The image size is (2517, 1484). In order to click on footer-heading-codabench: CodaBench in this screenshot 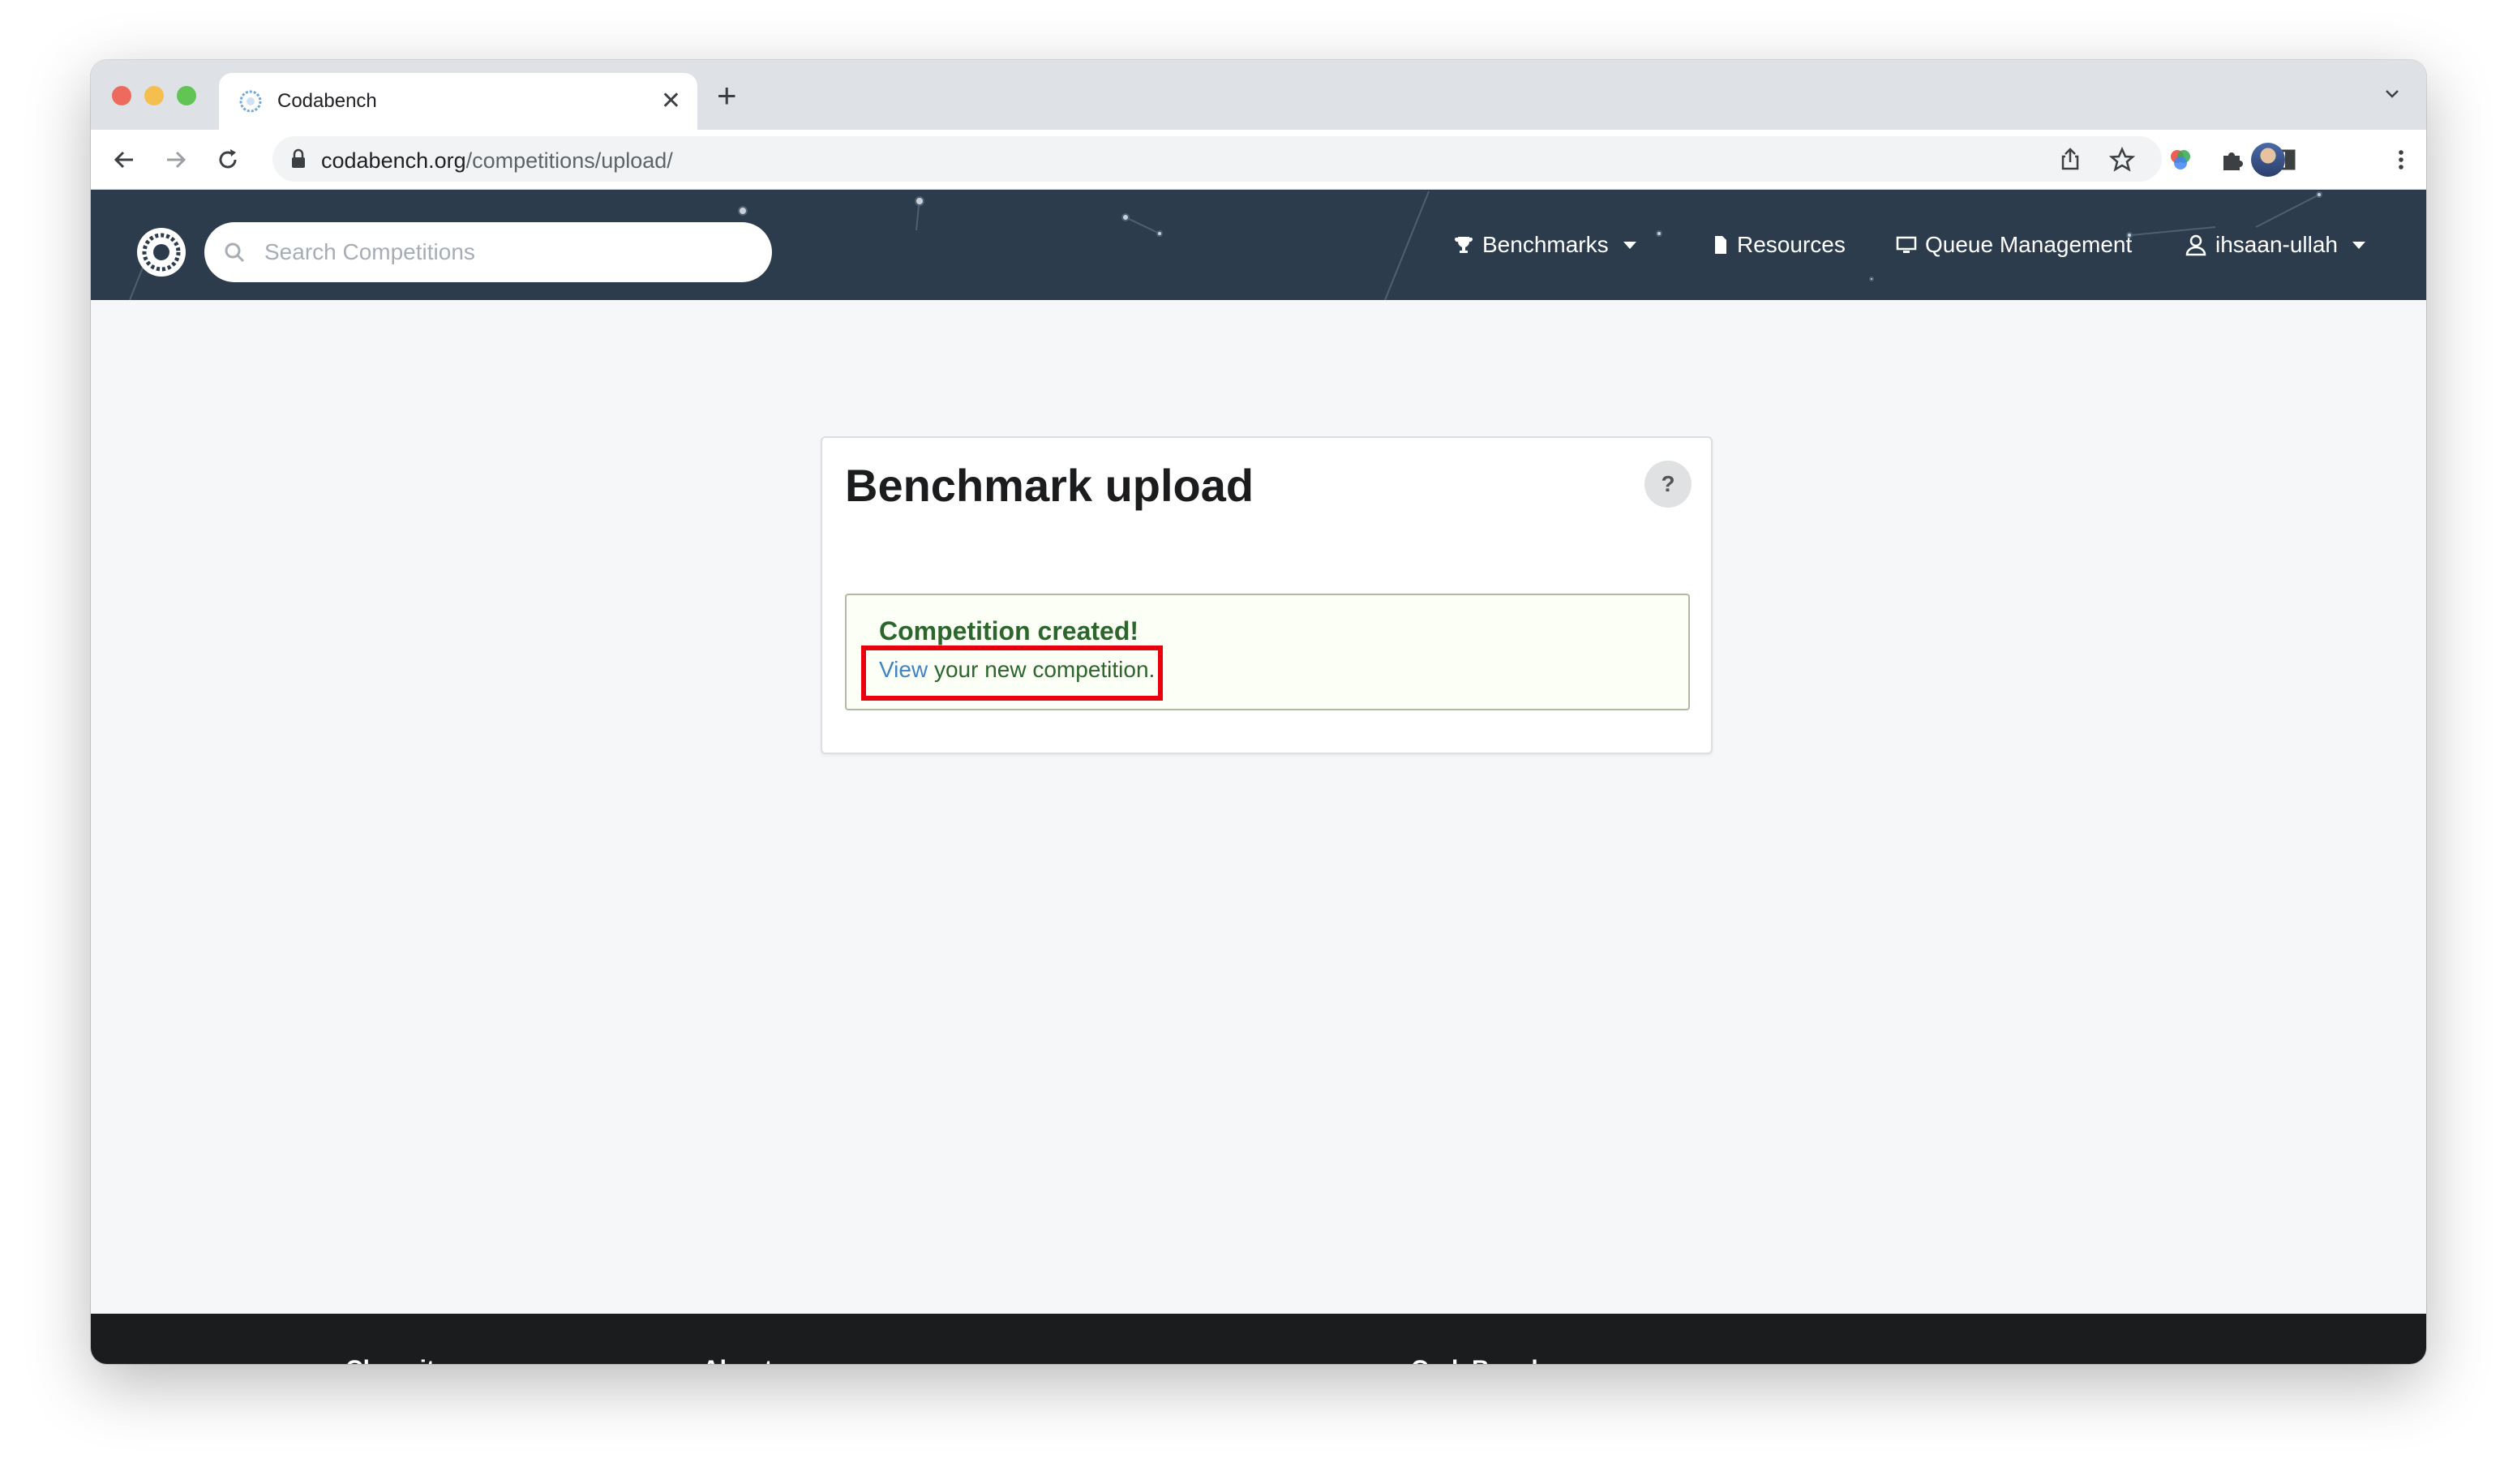, I will do `click(1478, 1360)`.